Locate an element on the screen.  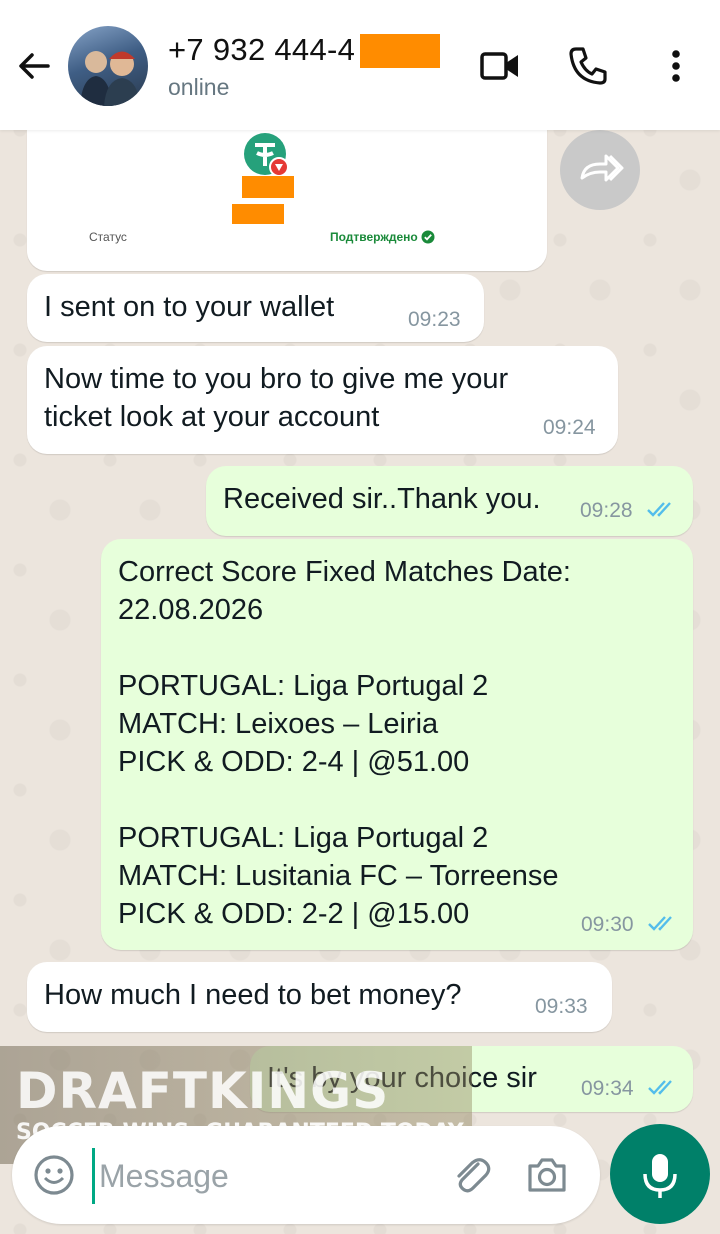
forward-button is located at coordinates (600, 170).